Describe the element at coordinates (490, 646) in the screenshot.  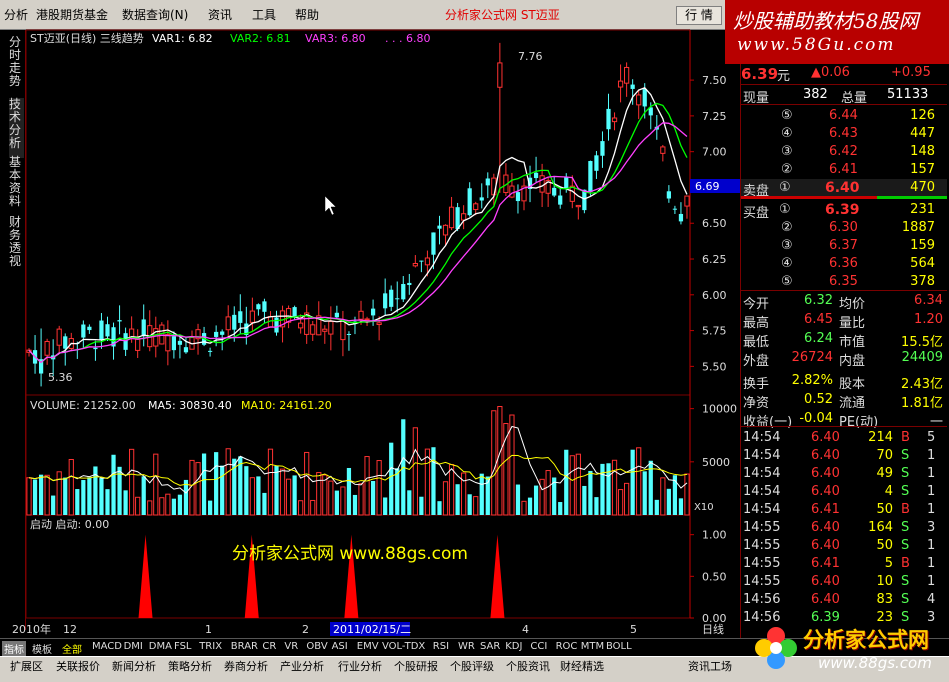
I see `indicator-tab-sar: SAR` at that location.